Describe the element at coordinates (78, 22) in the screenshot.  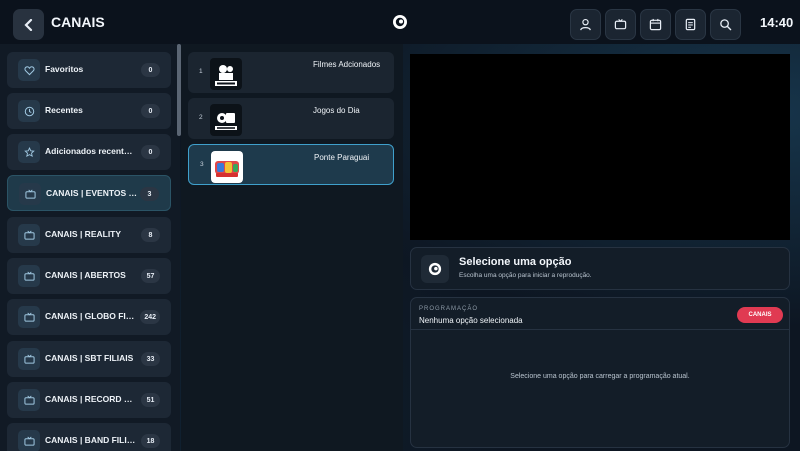
I see `page-title: CANAIS` at that location.